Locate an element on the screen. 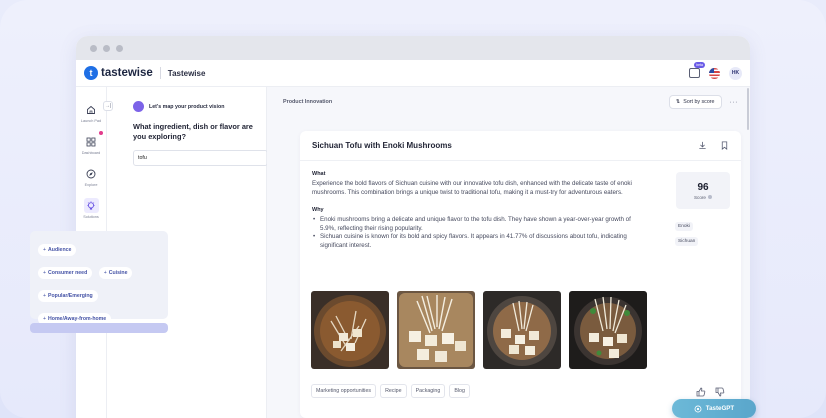 The image size is (826, 418). vision-text: Let's map your product vision is located at coordinates (187, 106).